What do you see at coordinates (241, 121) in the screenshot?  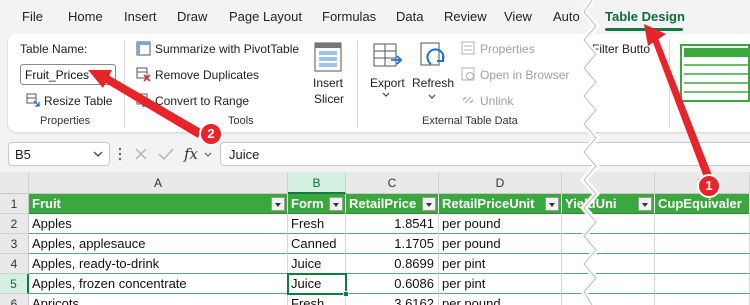 I see `tools-group-label: Tools` at bounding box center [241, 121].